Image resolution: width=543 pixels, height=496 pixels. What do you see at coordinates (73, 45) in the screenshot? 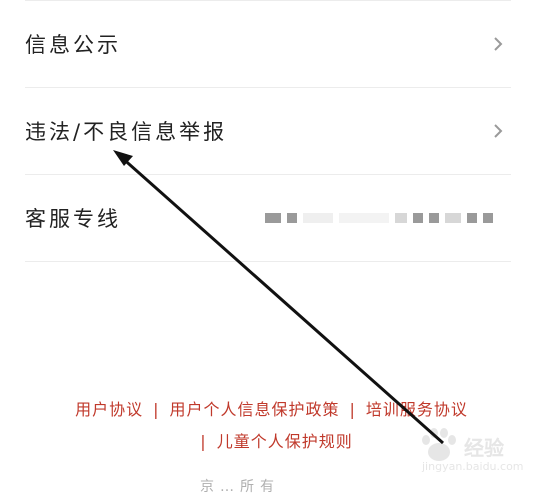
I see `list-item-label: 信息公示` at bounding box center [73, 45].